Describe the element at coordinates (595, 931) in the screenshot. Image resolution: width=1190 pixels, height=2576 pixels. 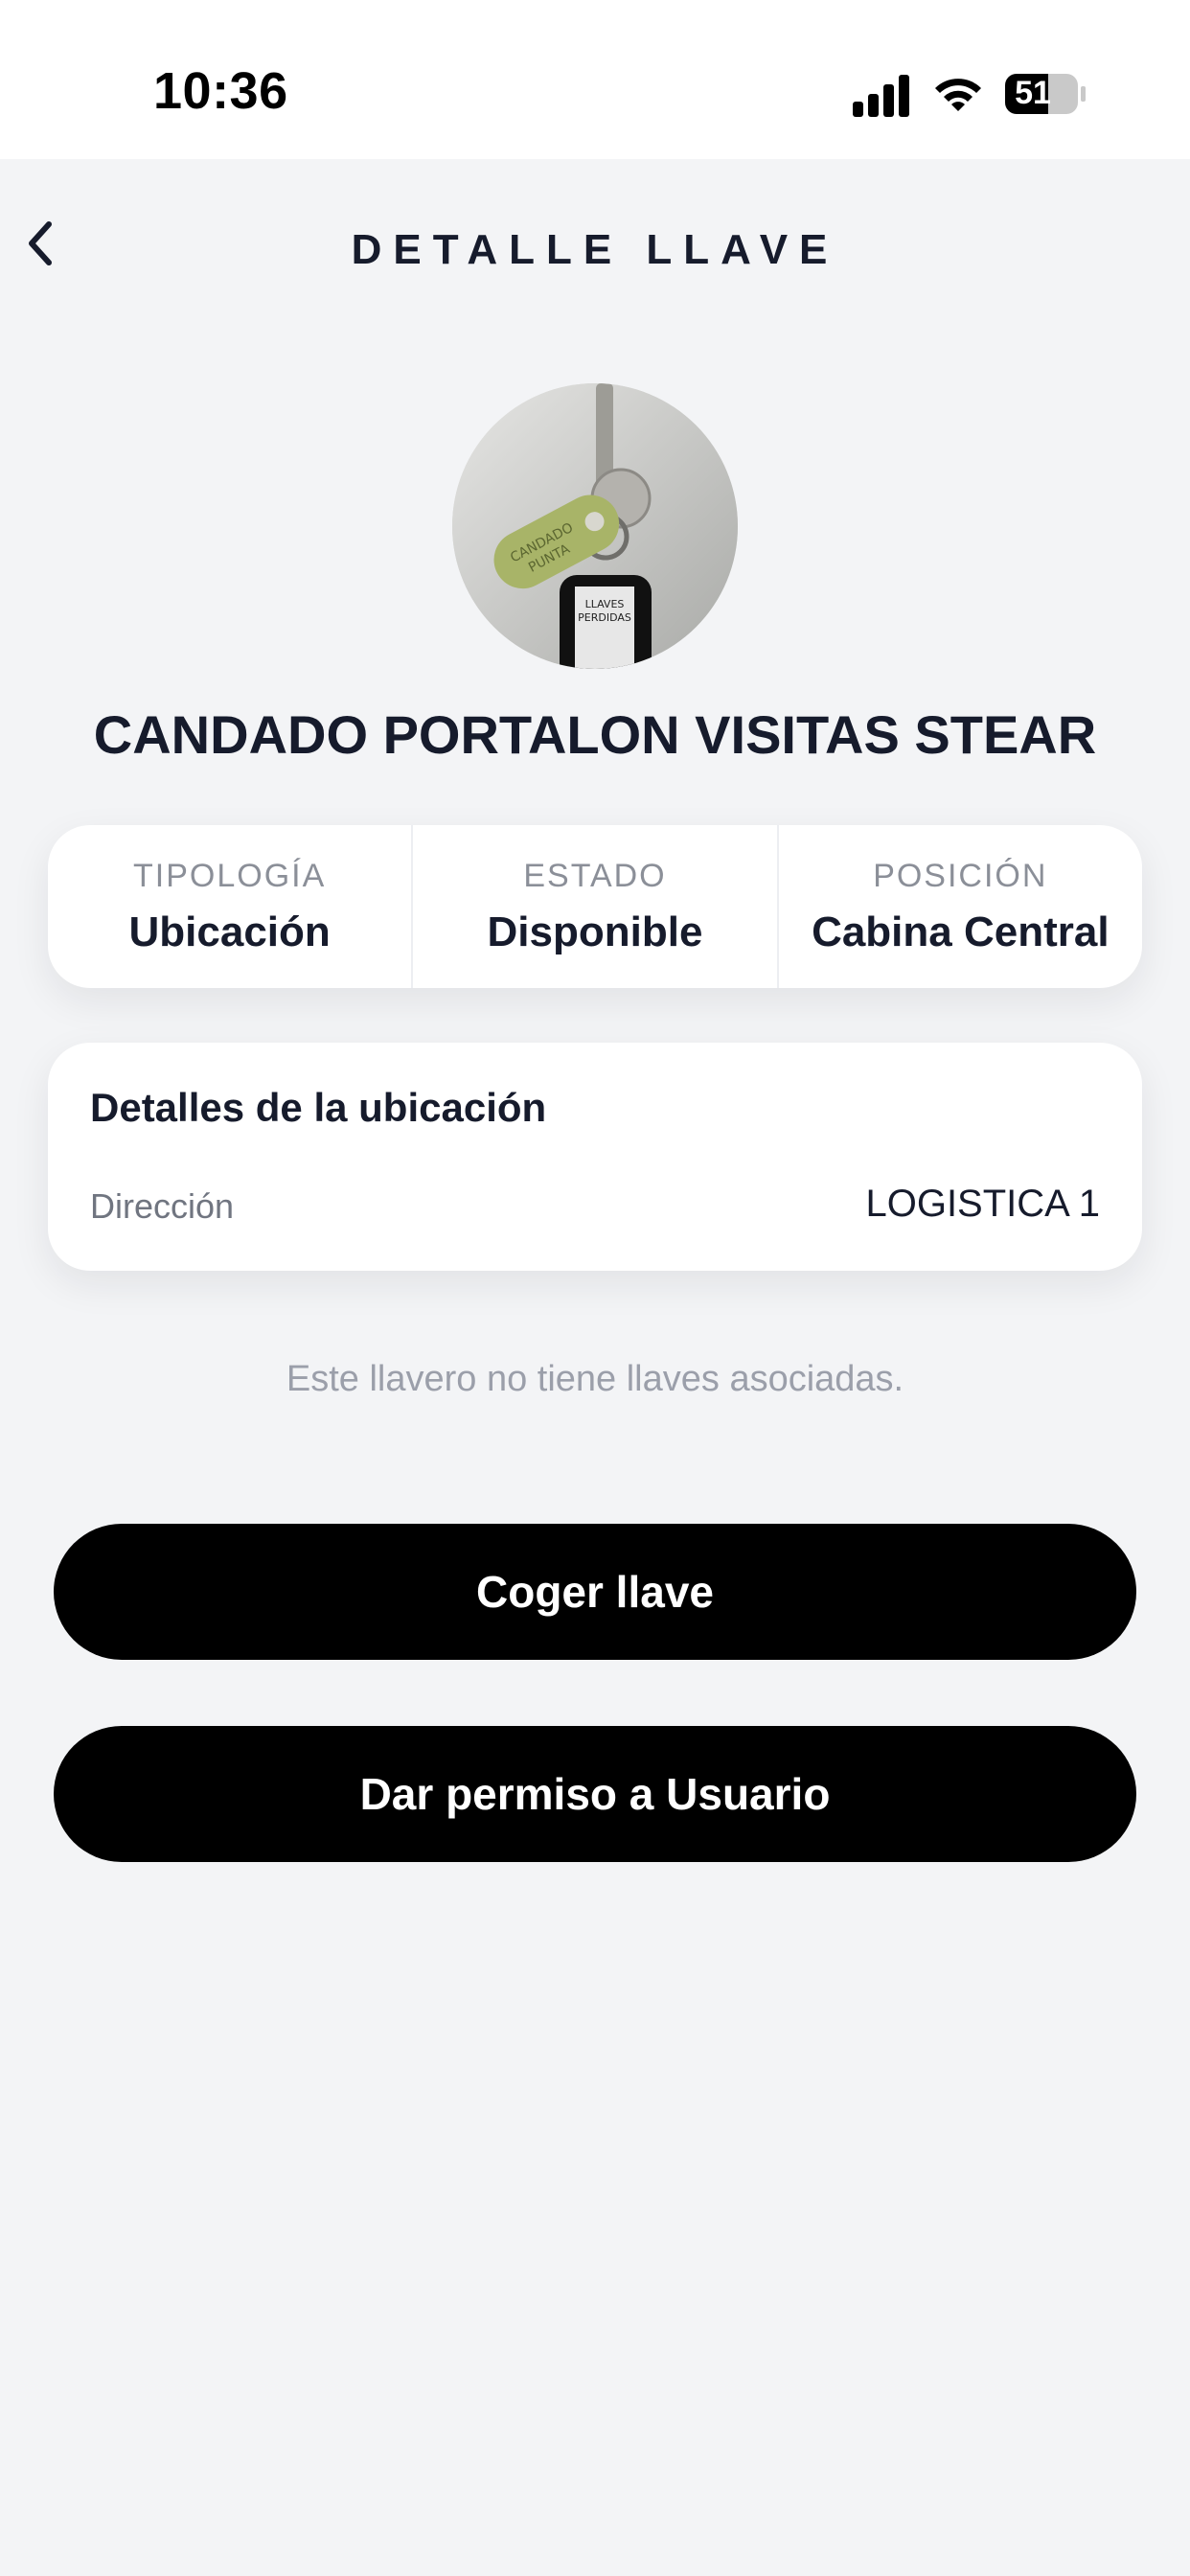
I see `info-value: Disponible` at that location.